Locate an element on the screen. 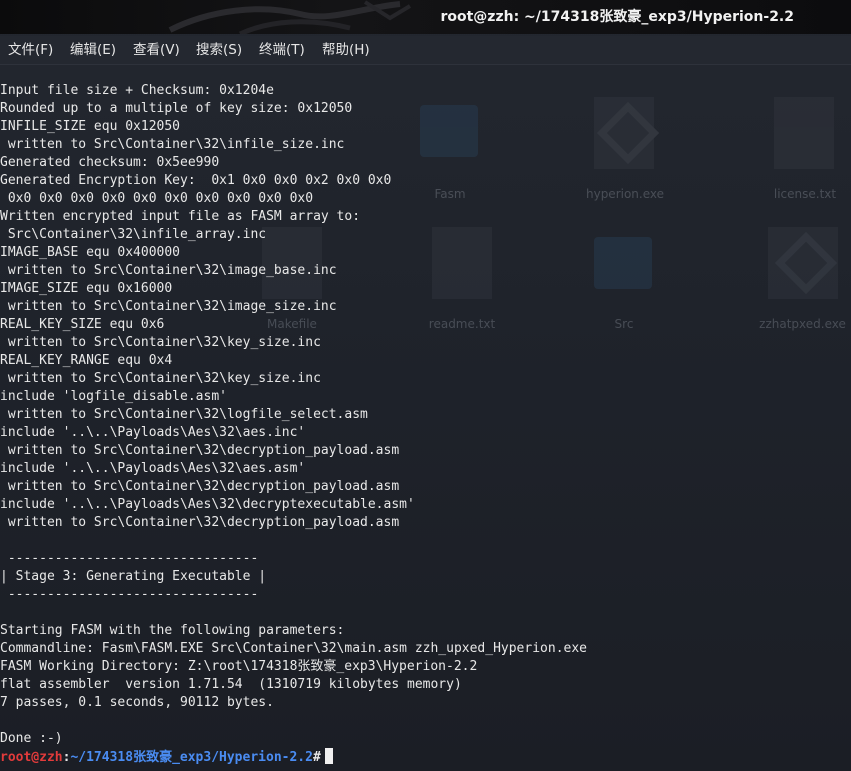 The width and height of the screenshot is (851, 771). prompt-user-host: root@zzh is located at coordinates (31, 757).